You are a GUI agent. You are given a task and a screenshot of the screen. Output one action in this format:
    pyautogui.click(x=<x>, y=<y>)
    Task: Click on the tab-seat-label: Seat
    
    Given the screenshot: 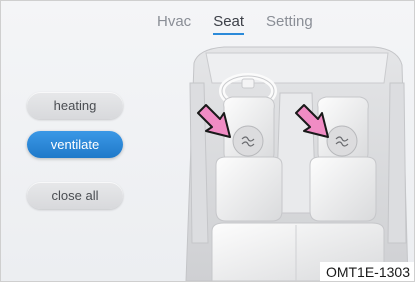 What is the action you would take?
    pyautogui.click(x=229, y=21)
    